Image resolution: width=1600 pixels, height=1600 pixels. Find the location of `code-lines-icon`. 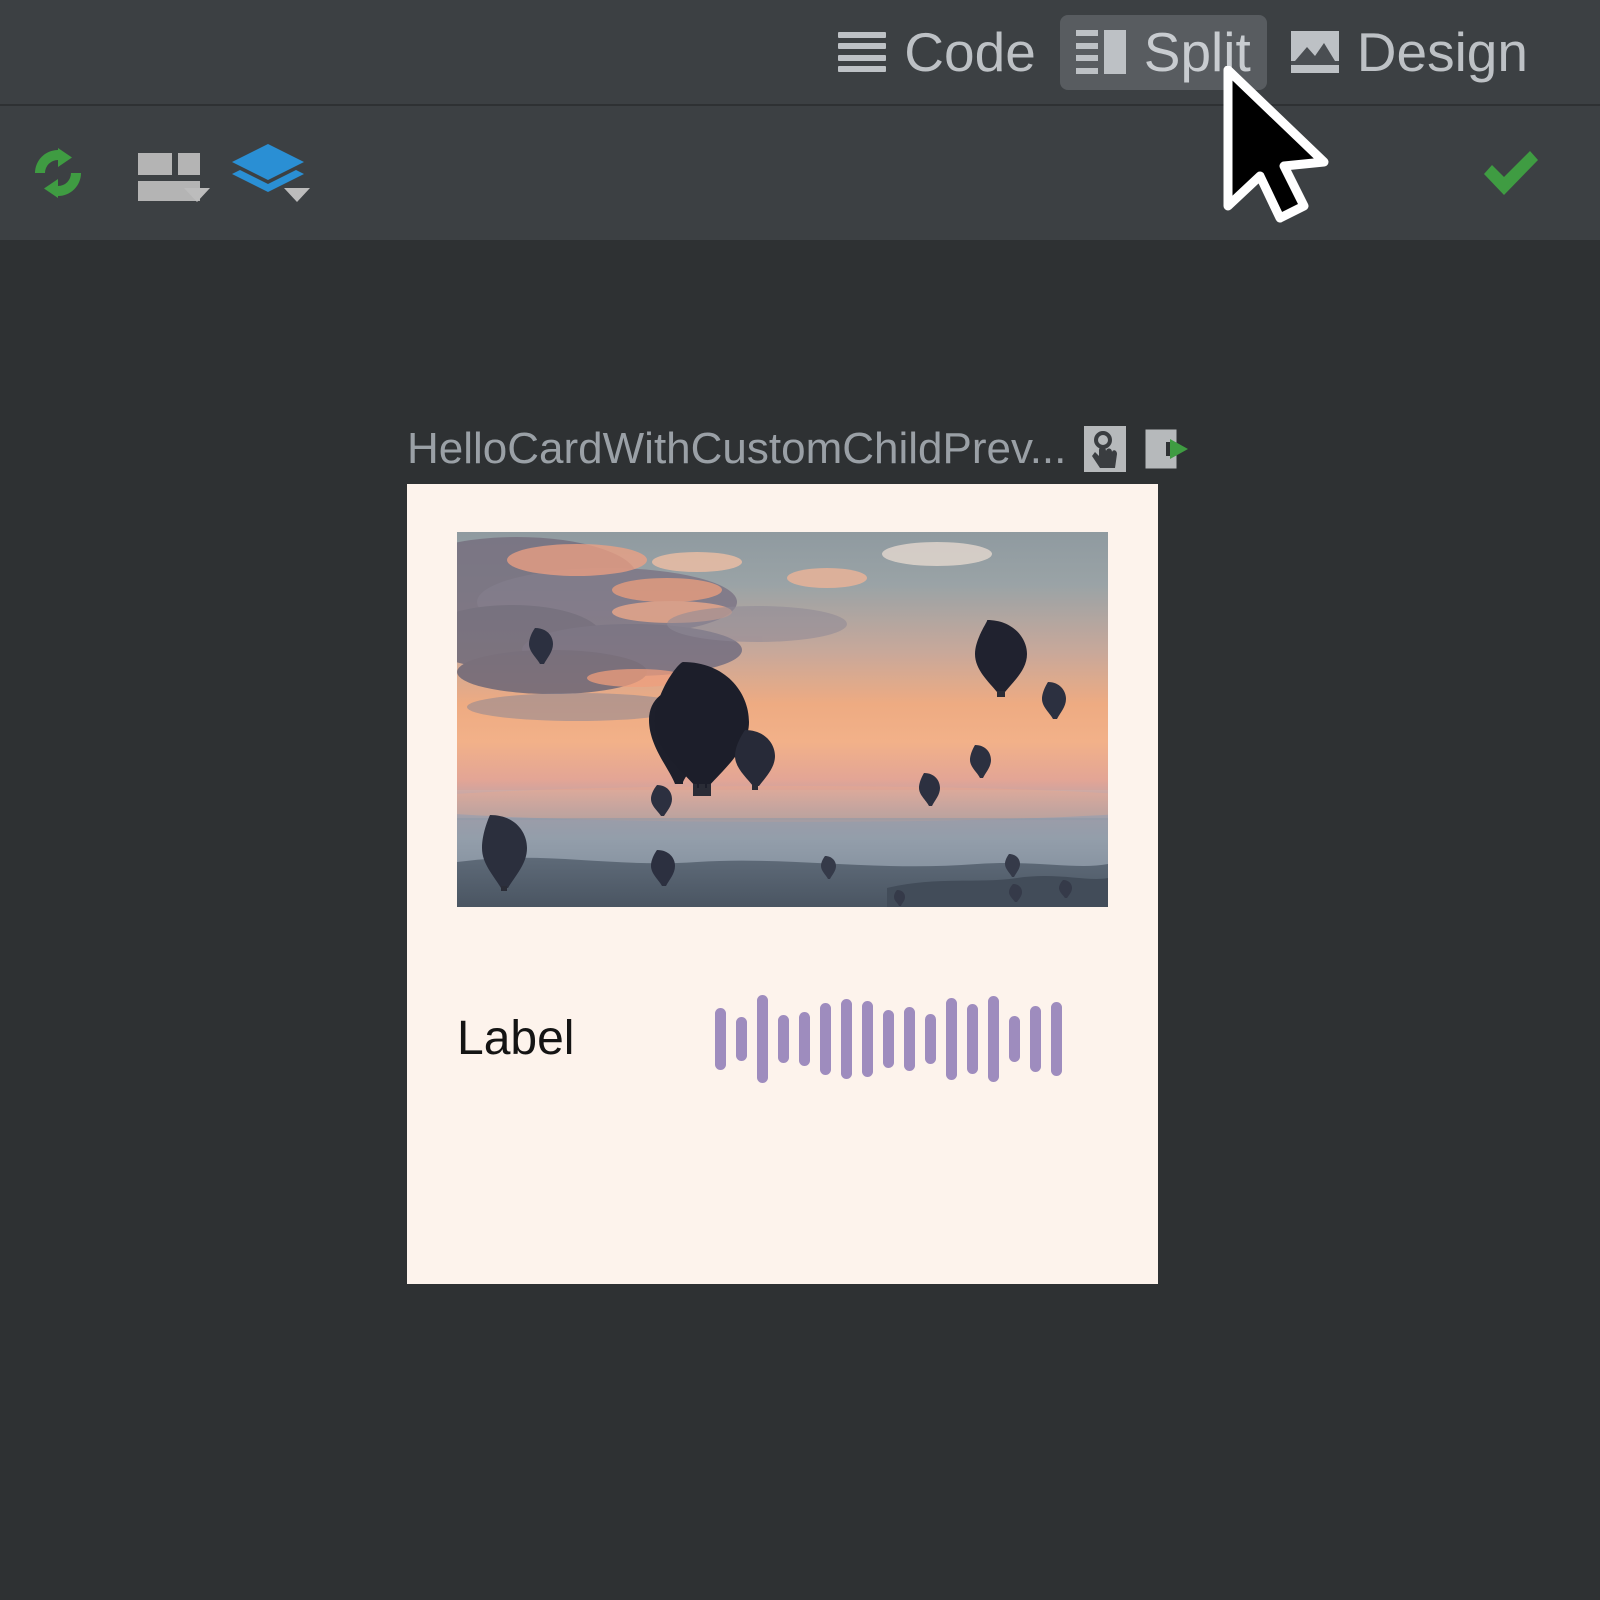

code-lines-icon is located at coordinates (862, 52).